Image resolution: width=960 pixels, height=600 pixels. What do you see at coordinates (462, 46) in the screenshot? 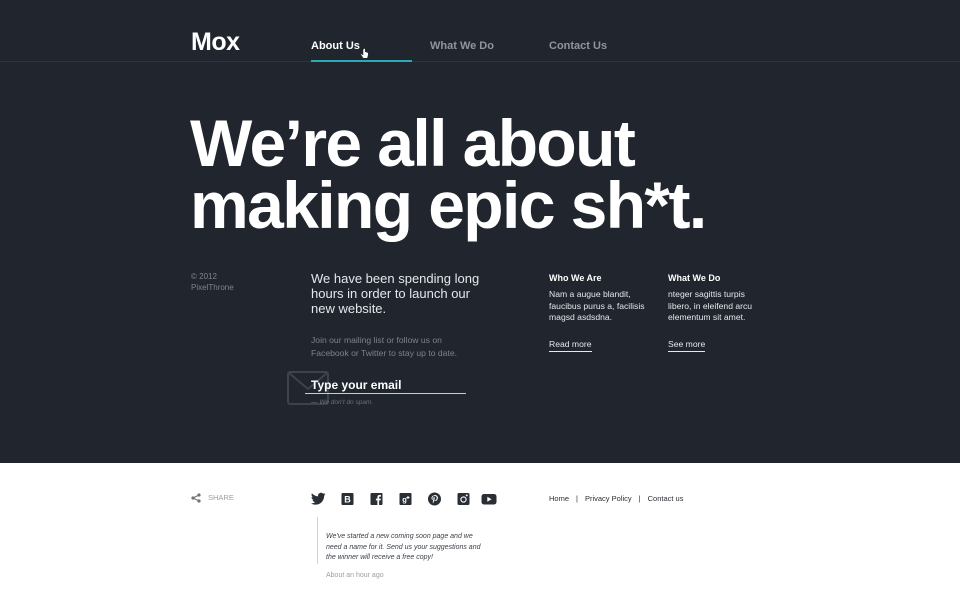
I see `nav-what-we-do: What We Do` at bounding box center [462, 46].